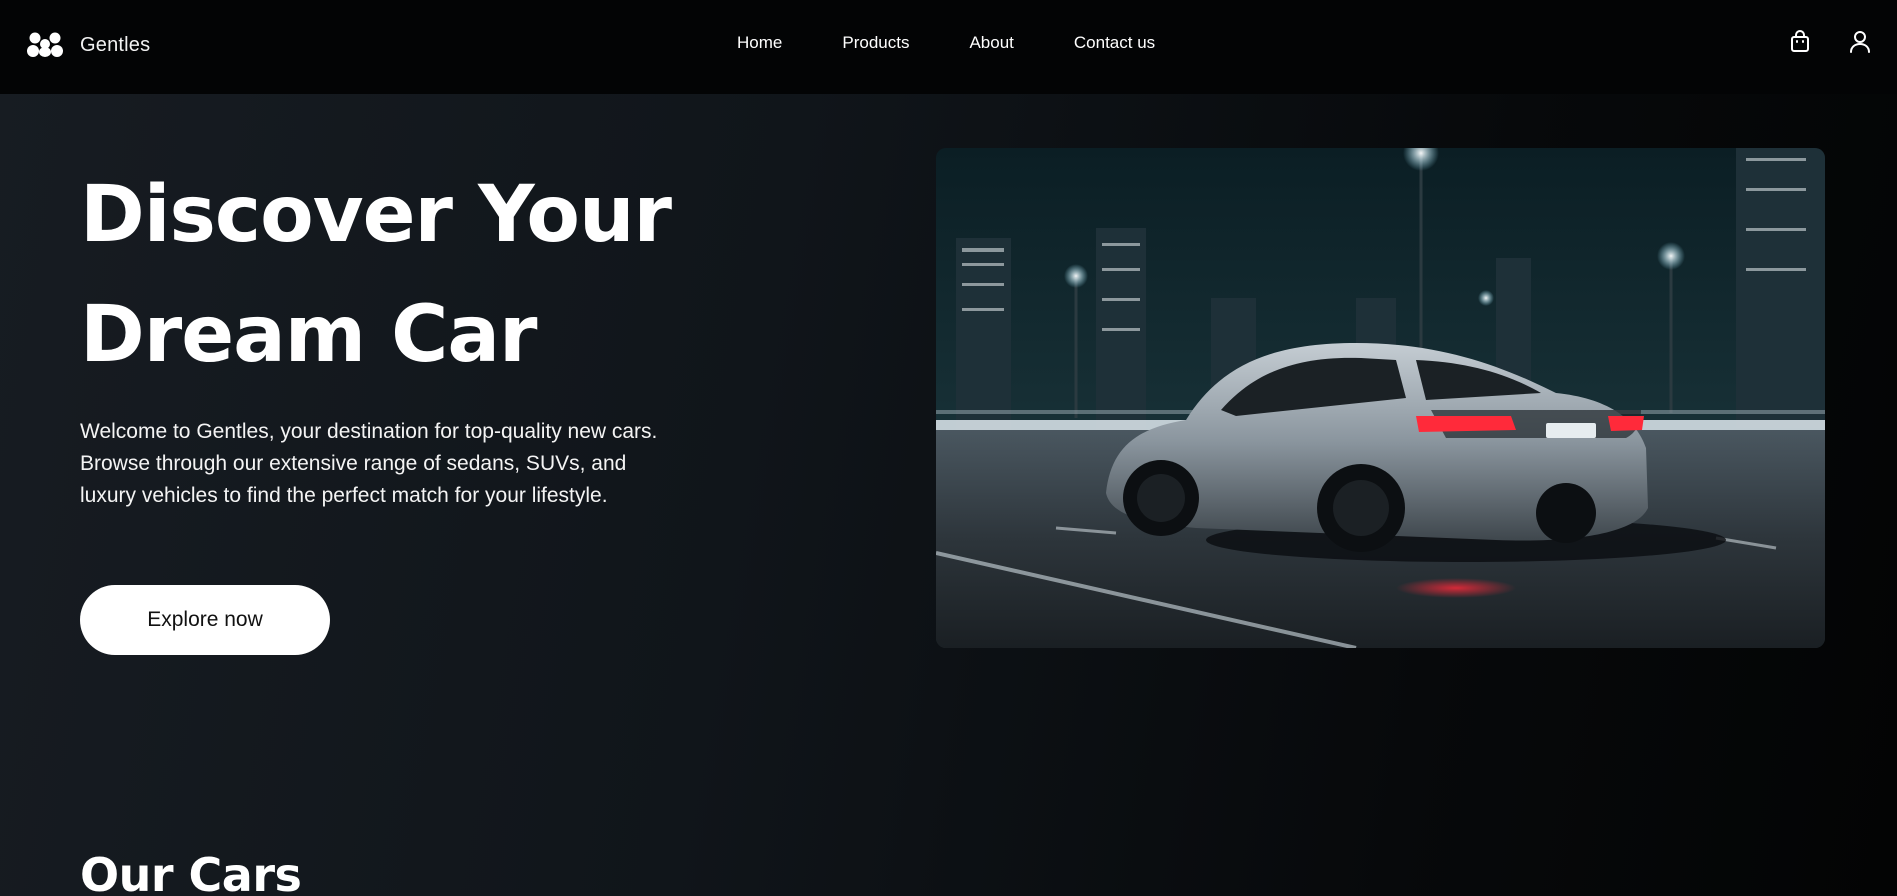 Image resolution: width=1897 pixels, height=896 pixels. I want to click on shopping-bag-icon, so click(1800, 41).